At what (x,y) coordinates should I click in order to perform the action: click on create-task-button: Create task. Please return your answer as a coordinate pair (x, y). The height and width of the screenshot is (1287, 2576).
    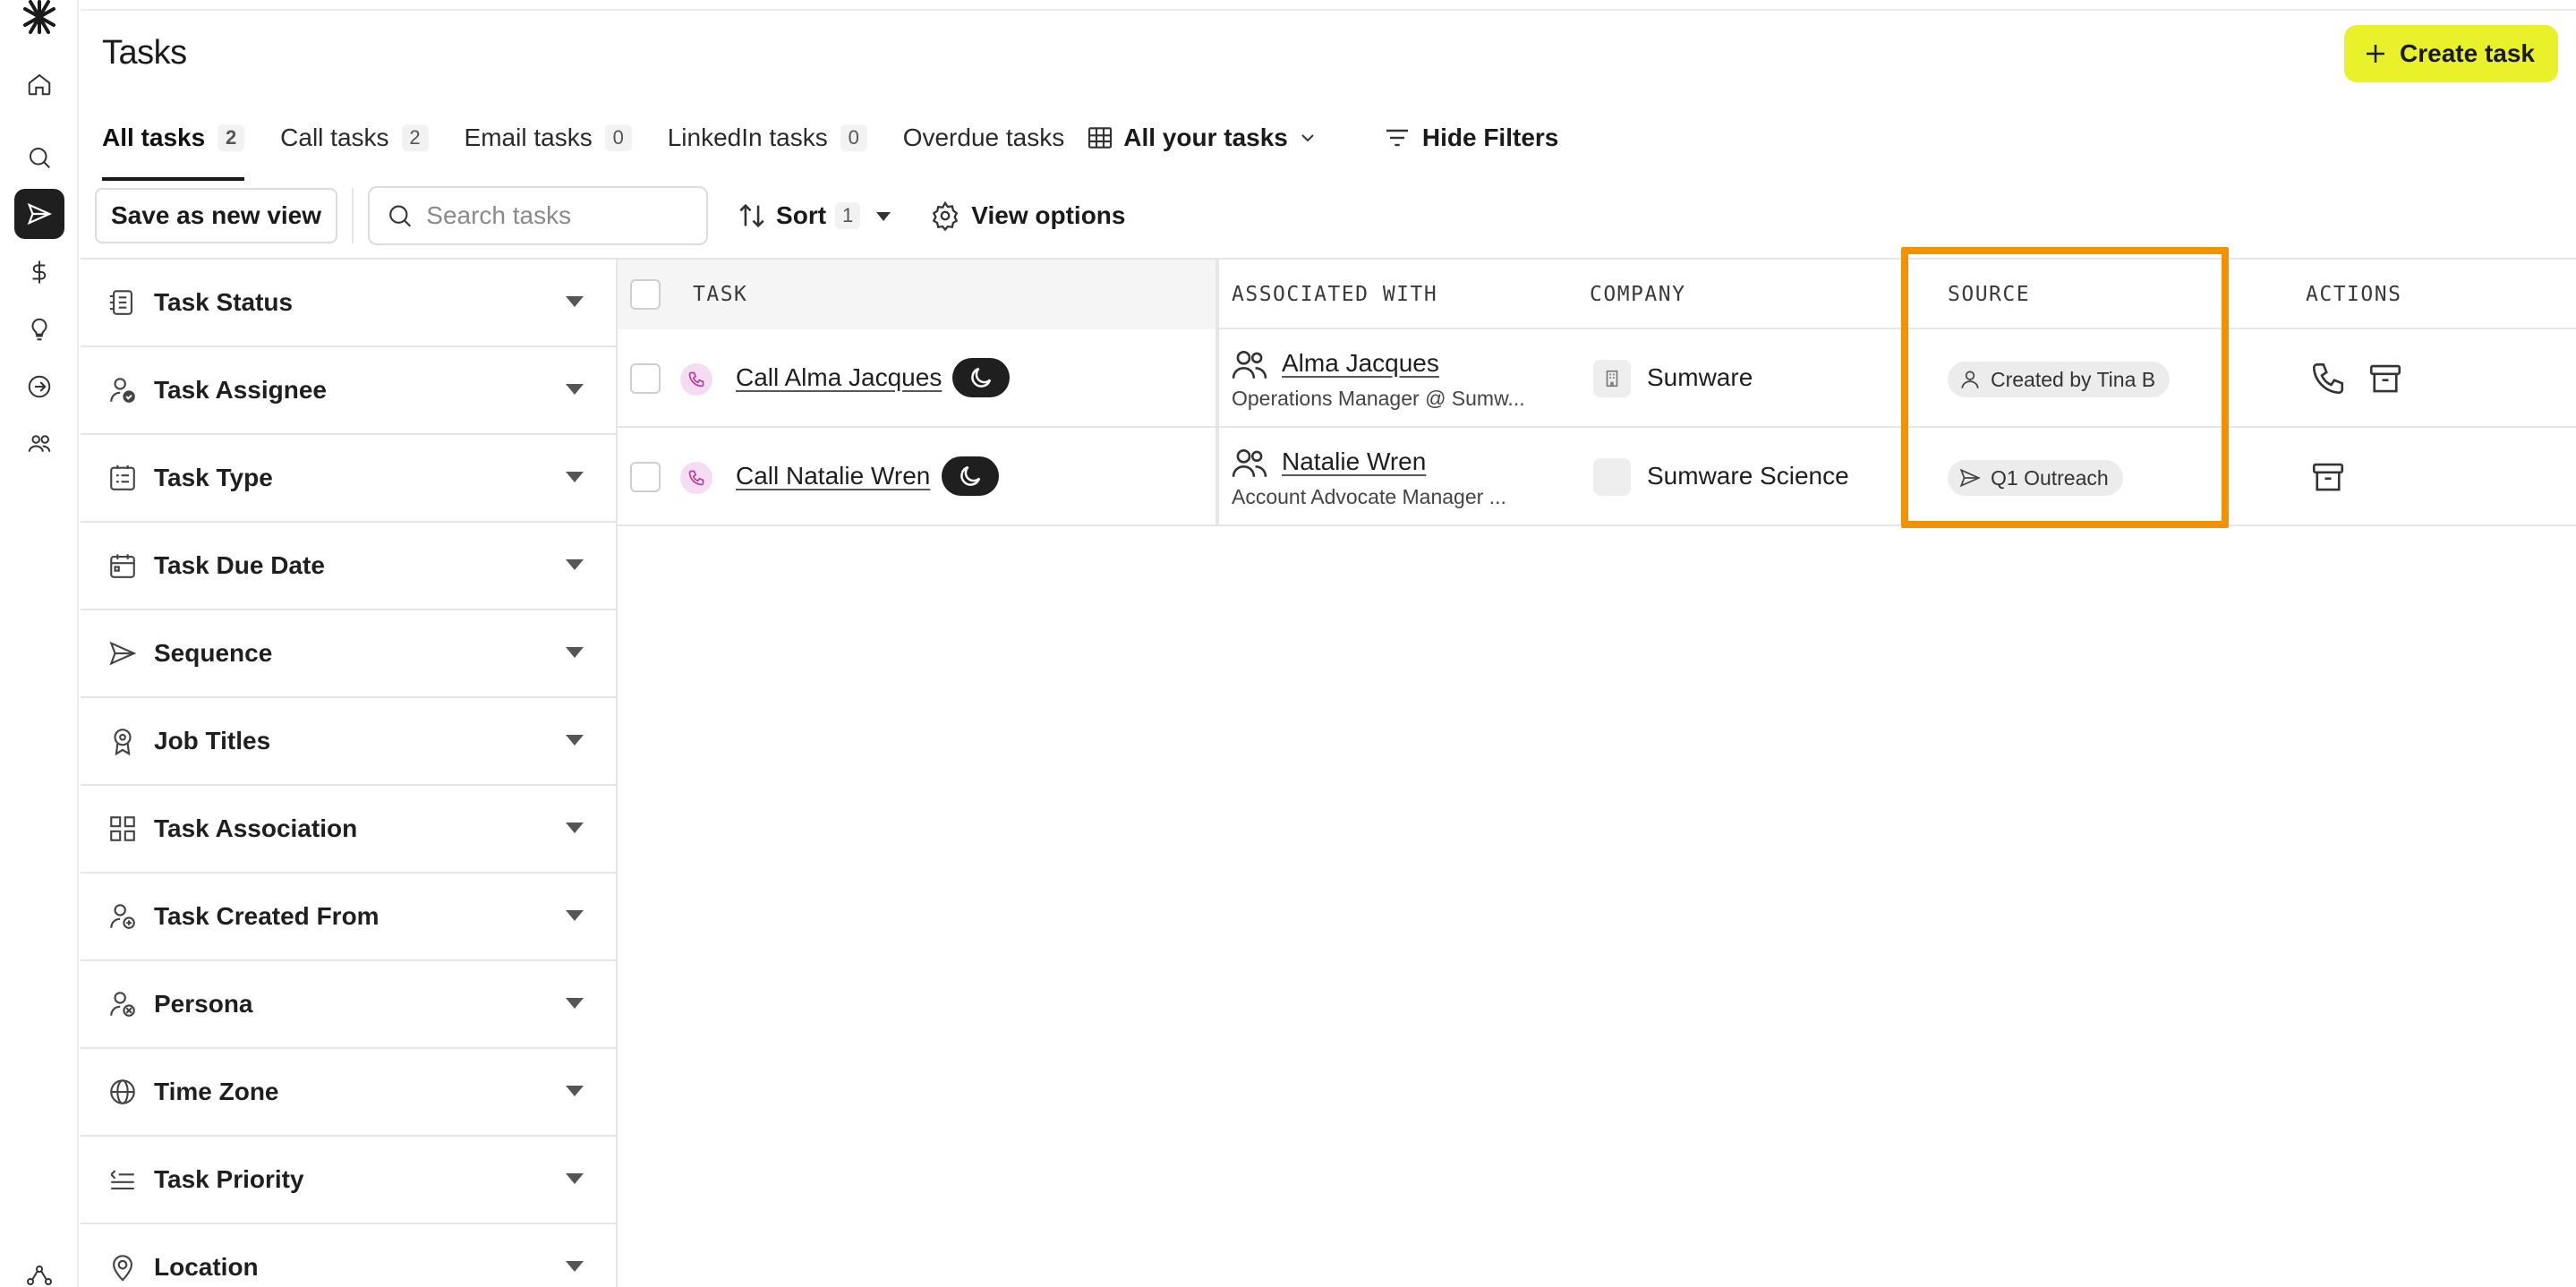
    Looking at the image, I should click on (2451, 53).